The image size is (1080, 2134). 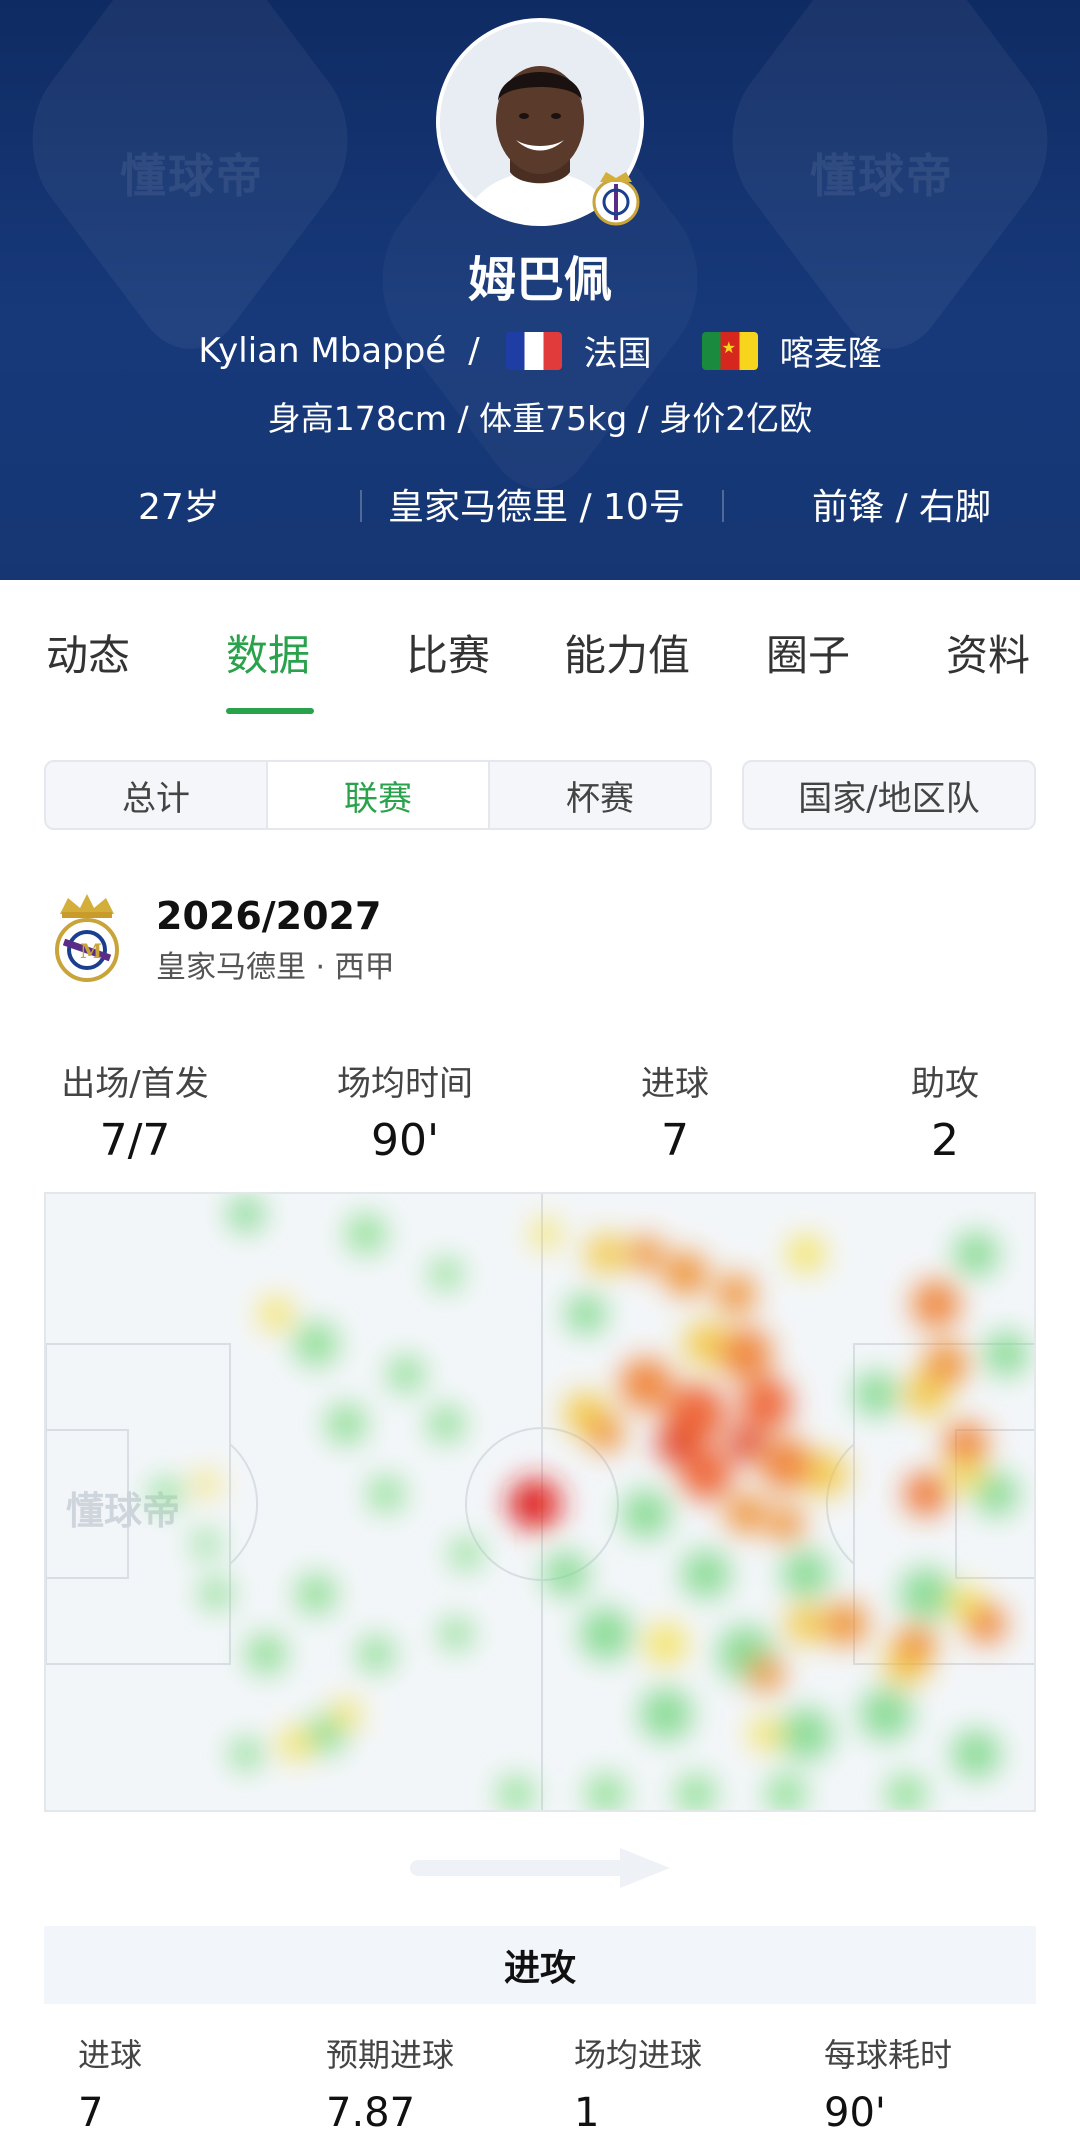 I want to click on segment-total: 总计, so click(x=156, y=795).